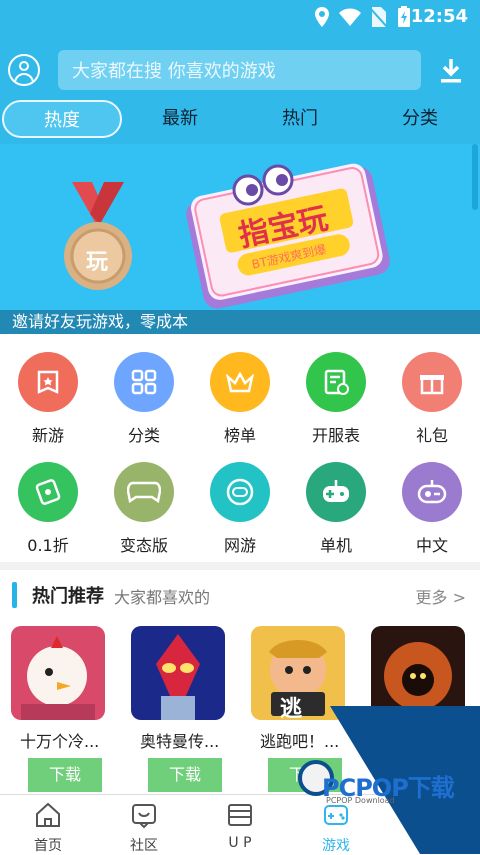  Describe the element at coordinates (300, 119) in the screenshot. I see `tab-popular: 热门` at that location.